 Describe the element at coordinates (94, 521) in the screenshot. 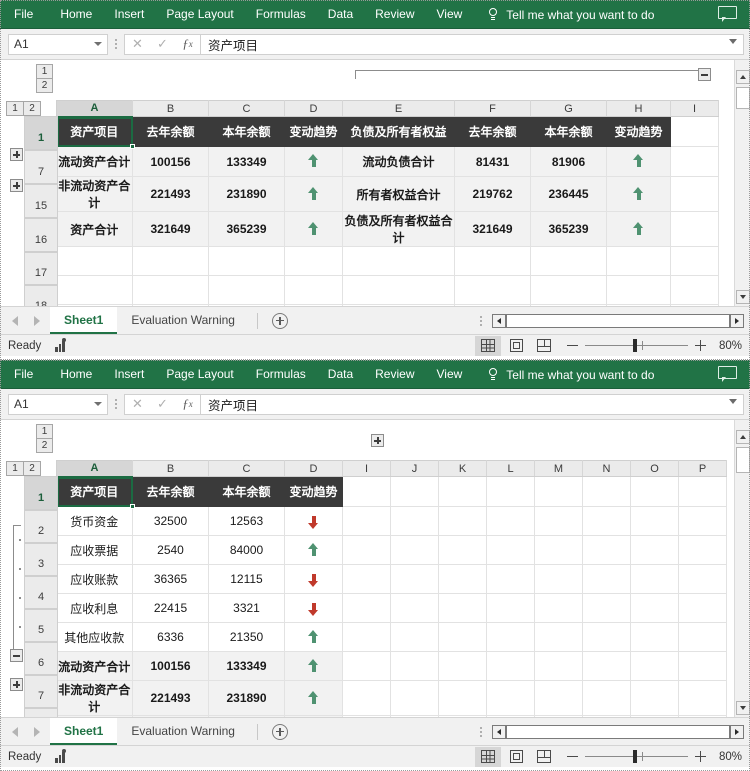

I see `cell-a2: 货币资金` at that location.